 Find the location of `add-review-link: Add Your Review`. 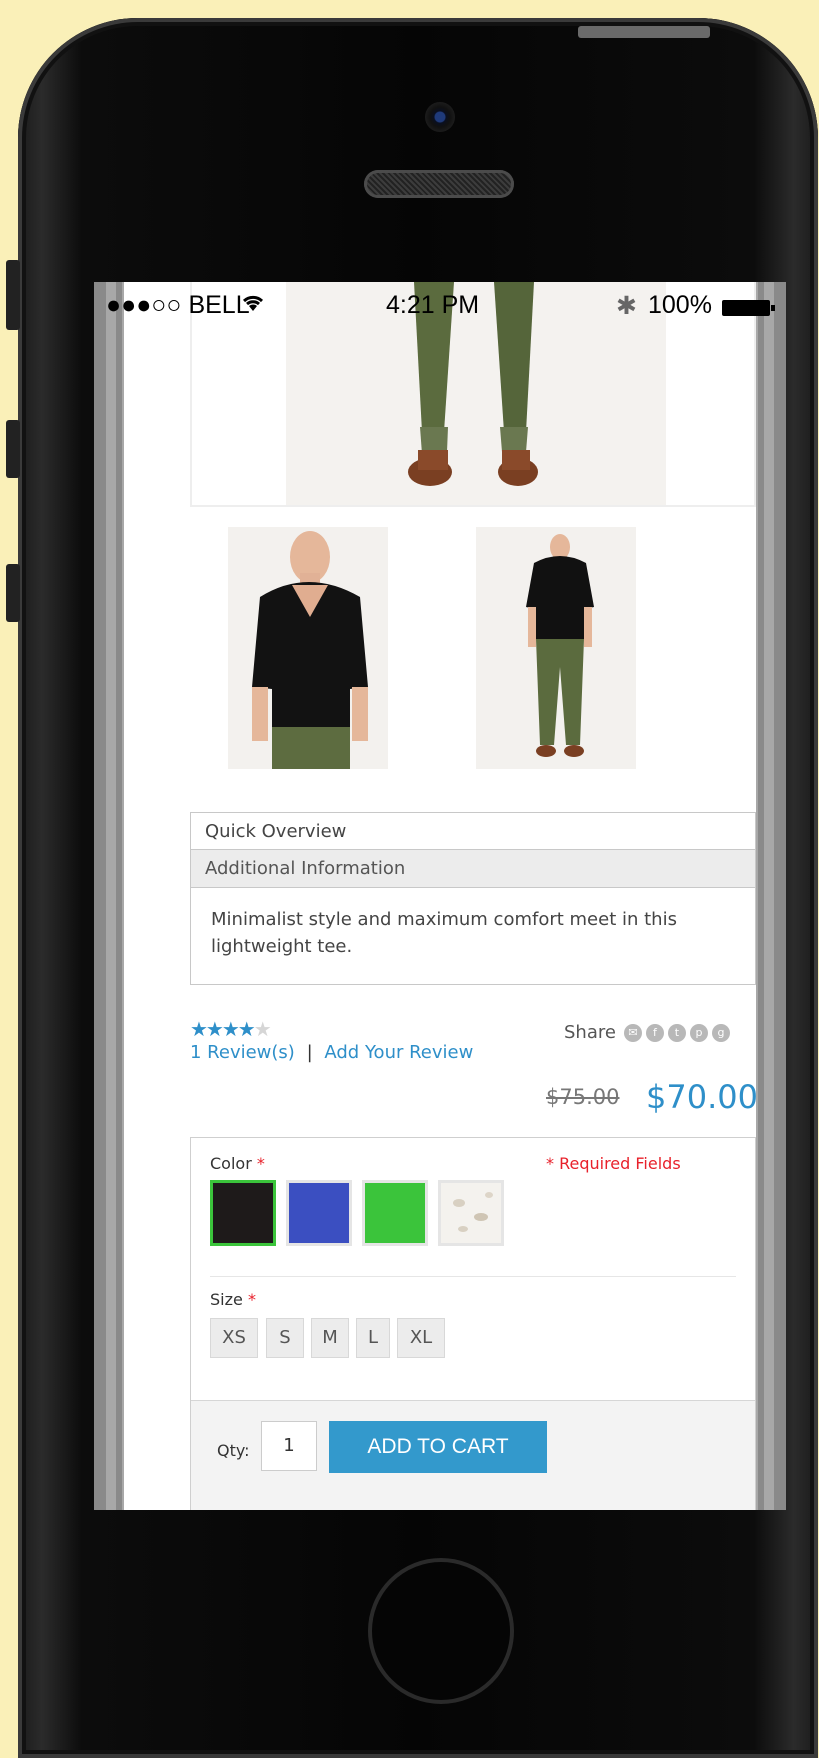

add-review-link: Add Your Review is located at coordinates (398, 1052).